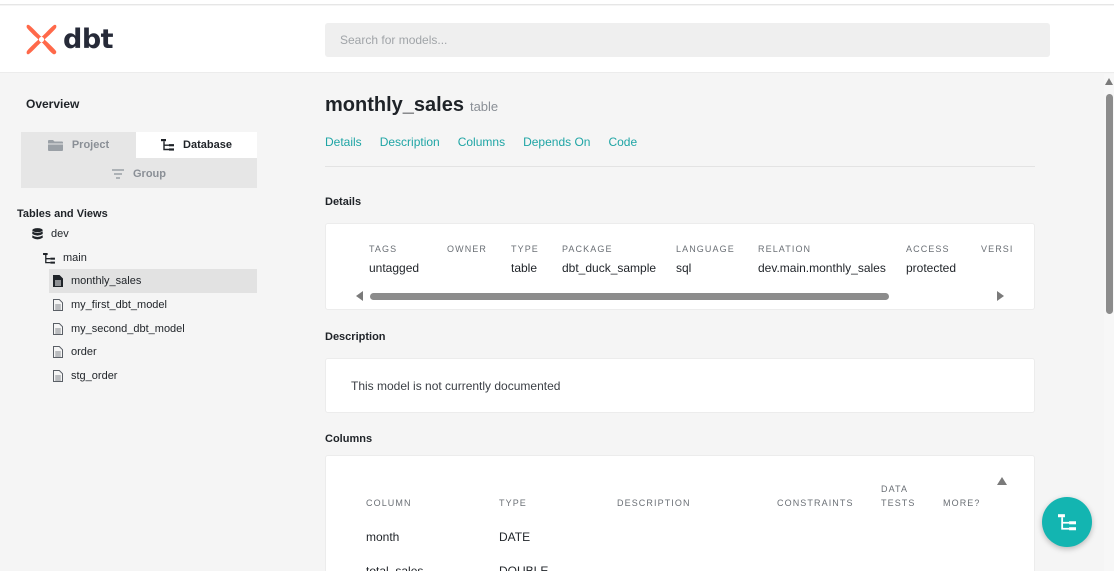  I want to click on tab-group-label: Group, so click(149, 174).